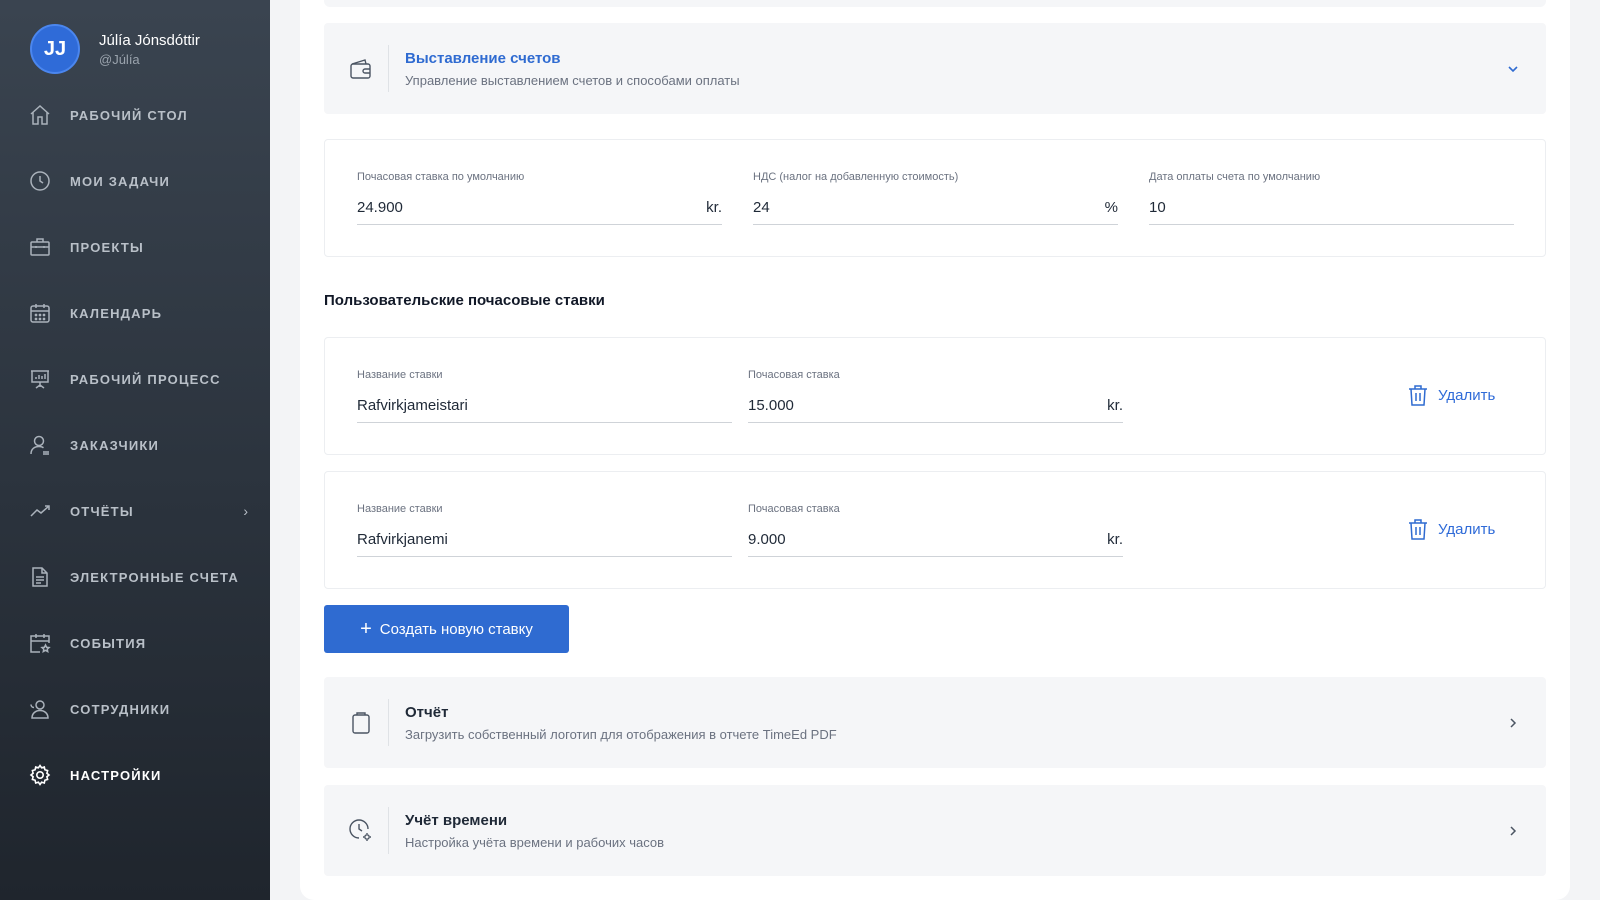  What do you see at coordinates (120, 709) in the screenshot?
I see `sidebar-item-label: СОТРУДНИКИ` at bounding box center [120, 709].